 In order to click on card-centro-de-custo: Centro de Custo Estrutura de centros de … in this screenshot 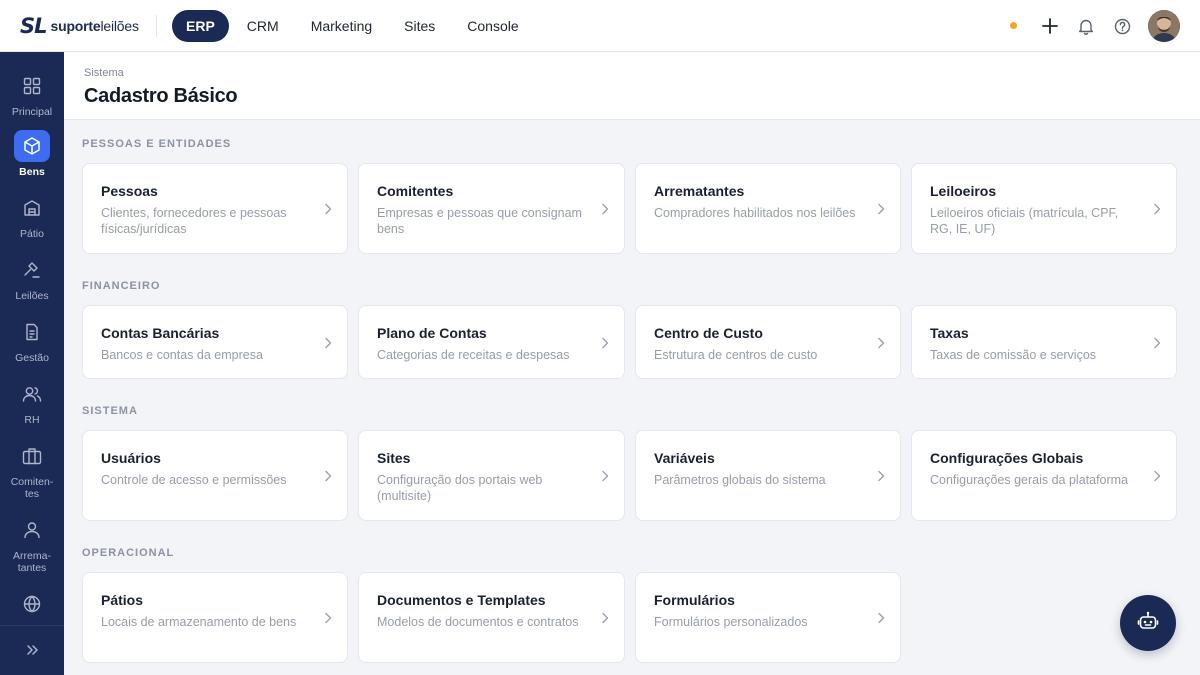, I will do `click(768, 342)`.